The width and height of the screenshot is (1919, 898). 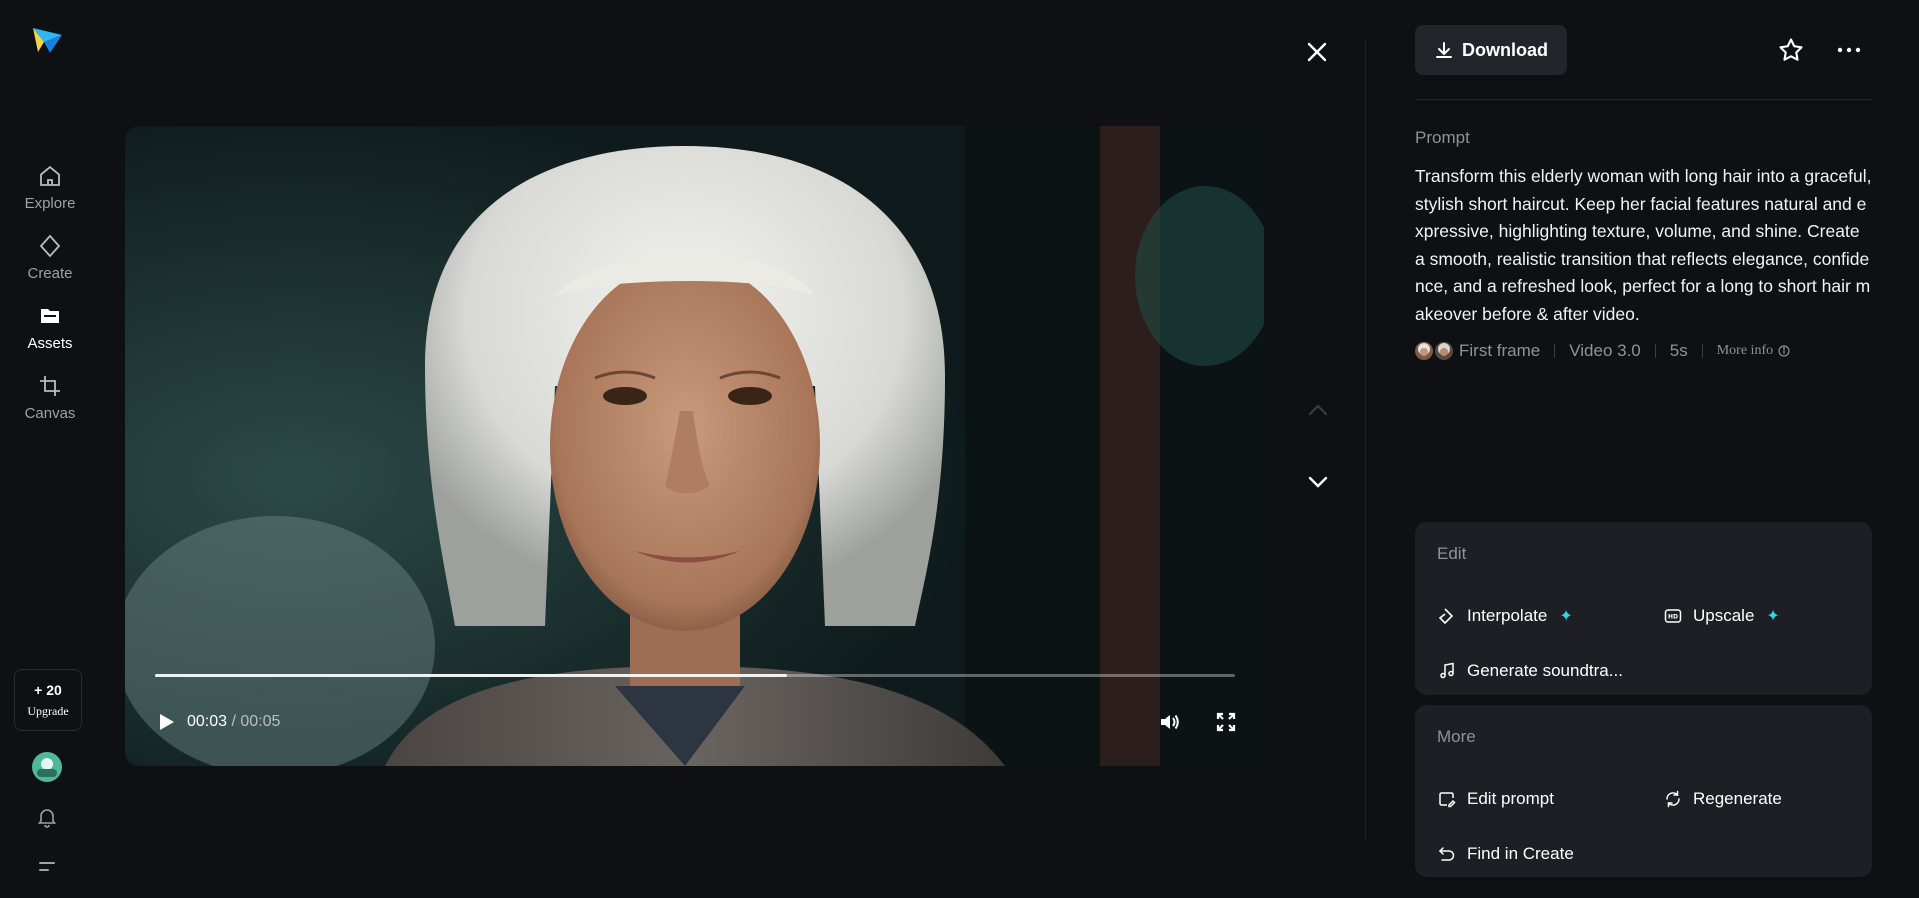 What do you see at coordinates (1605, 350) in the screenshot?
I see `model-label: Video 3.0` at bounding box center [1605, 350].